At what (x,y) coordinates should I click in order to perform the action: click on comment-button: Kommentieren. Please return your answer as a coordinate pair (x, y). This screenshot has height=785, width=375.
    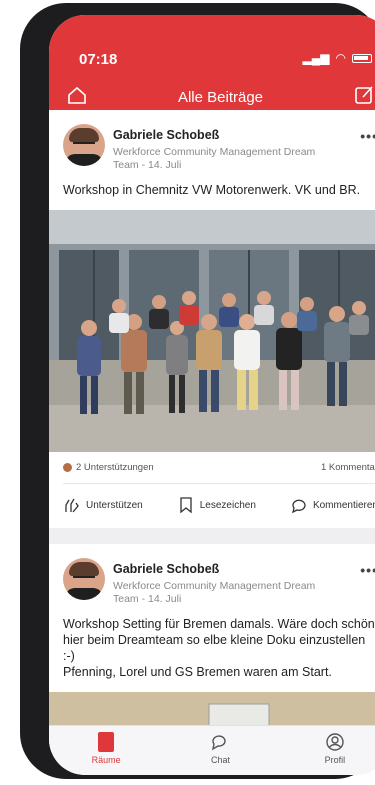
    Looking at the image, I should click on (332, 505).